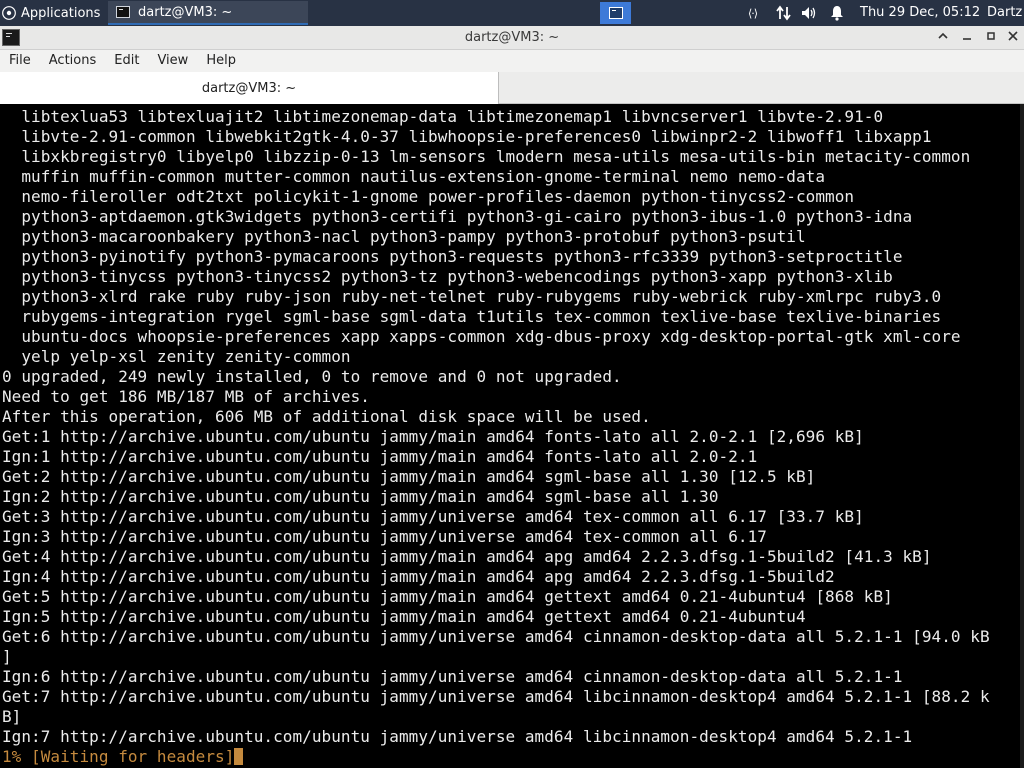 This screenshot has width=1024, height=768. Describe the element at coordinates (61, 13) in the screenshot. I see `applications-label: Applications` at that location.